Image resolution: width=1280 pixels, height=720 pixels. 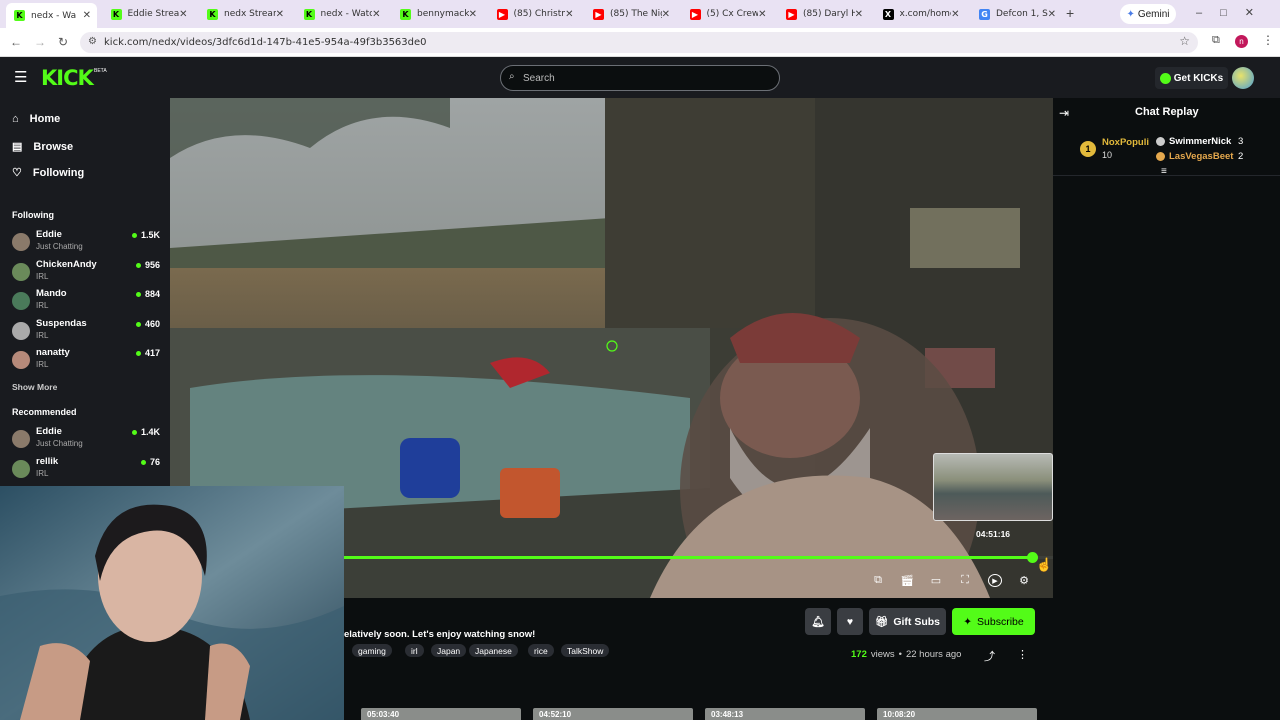 What do you see at coordinates (989, 656) in the screenshot?
I see `share-icon: ⤴` at bounding box center [989, 656].